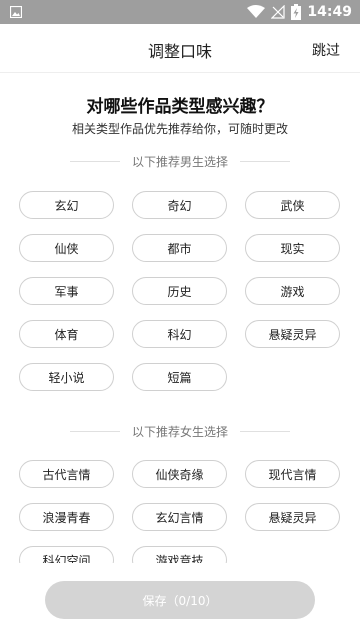  What do you see at coordinates (66, 554) in the screenshot?
I see `genre-tag: 科幻空间` at bounding box center [66, 554].